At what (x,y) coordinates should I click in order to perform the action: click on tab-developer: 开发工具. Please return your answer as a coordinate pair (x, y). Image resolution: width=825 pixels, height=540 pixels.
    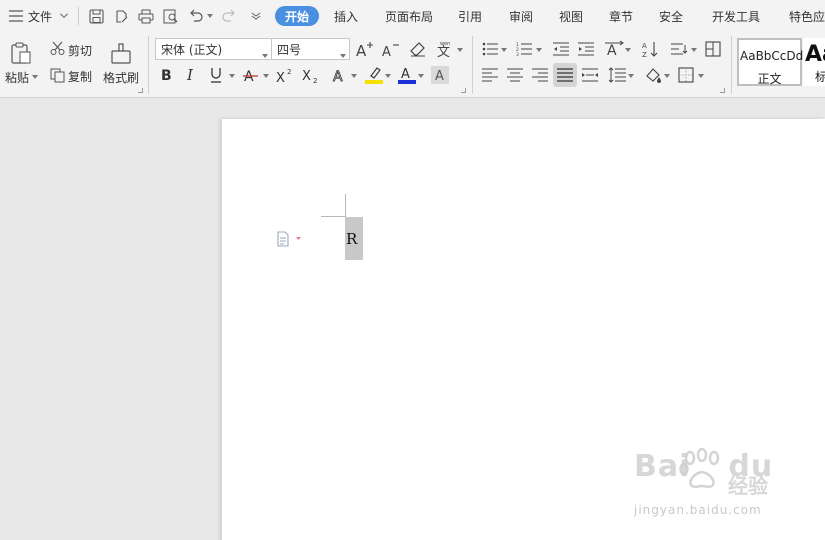
    Looking at the image, I should click on (736, 16).